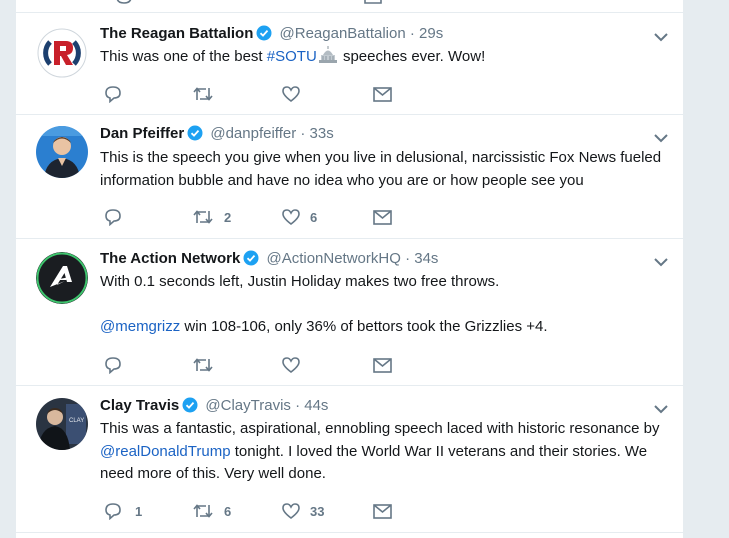  I want to click on tweet-header: Clay Travis @ClayTravis · 44s, so click(214, 407).